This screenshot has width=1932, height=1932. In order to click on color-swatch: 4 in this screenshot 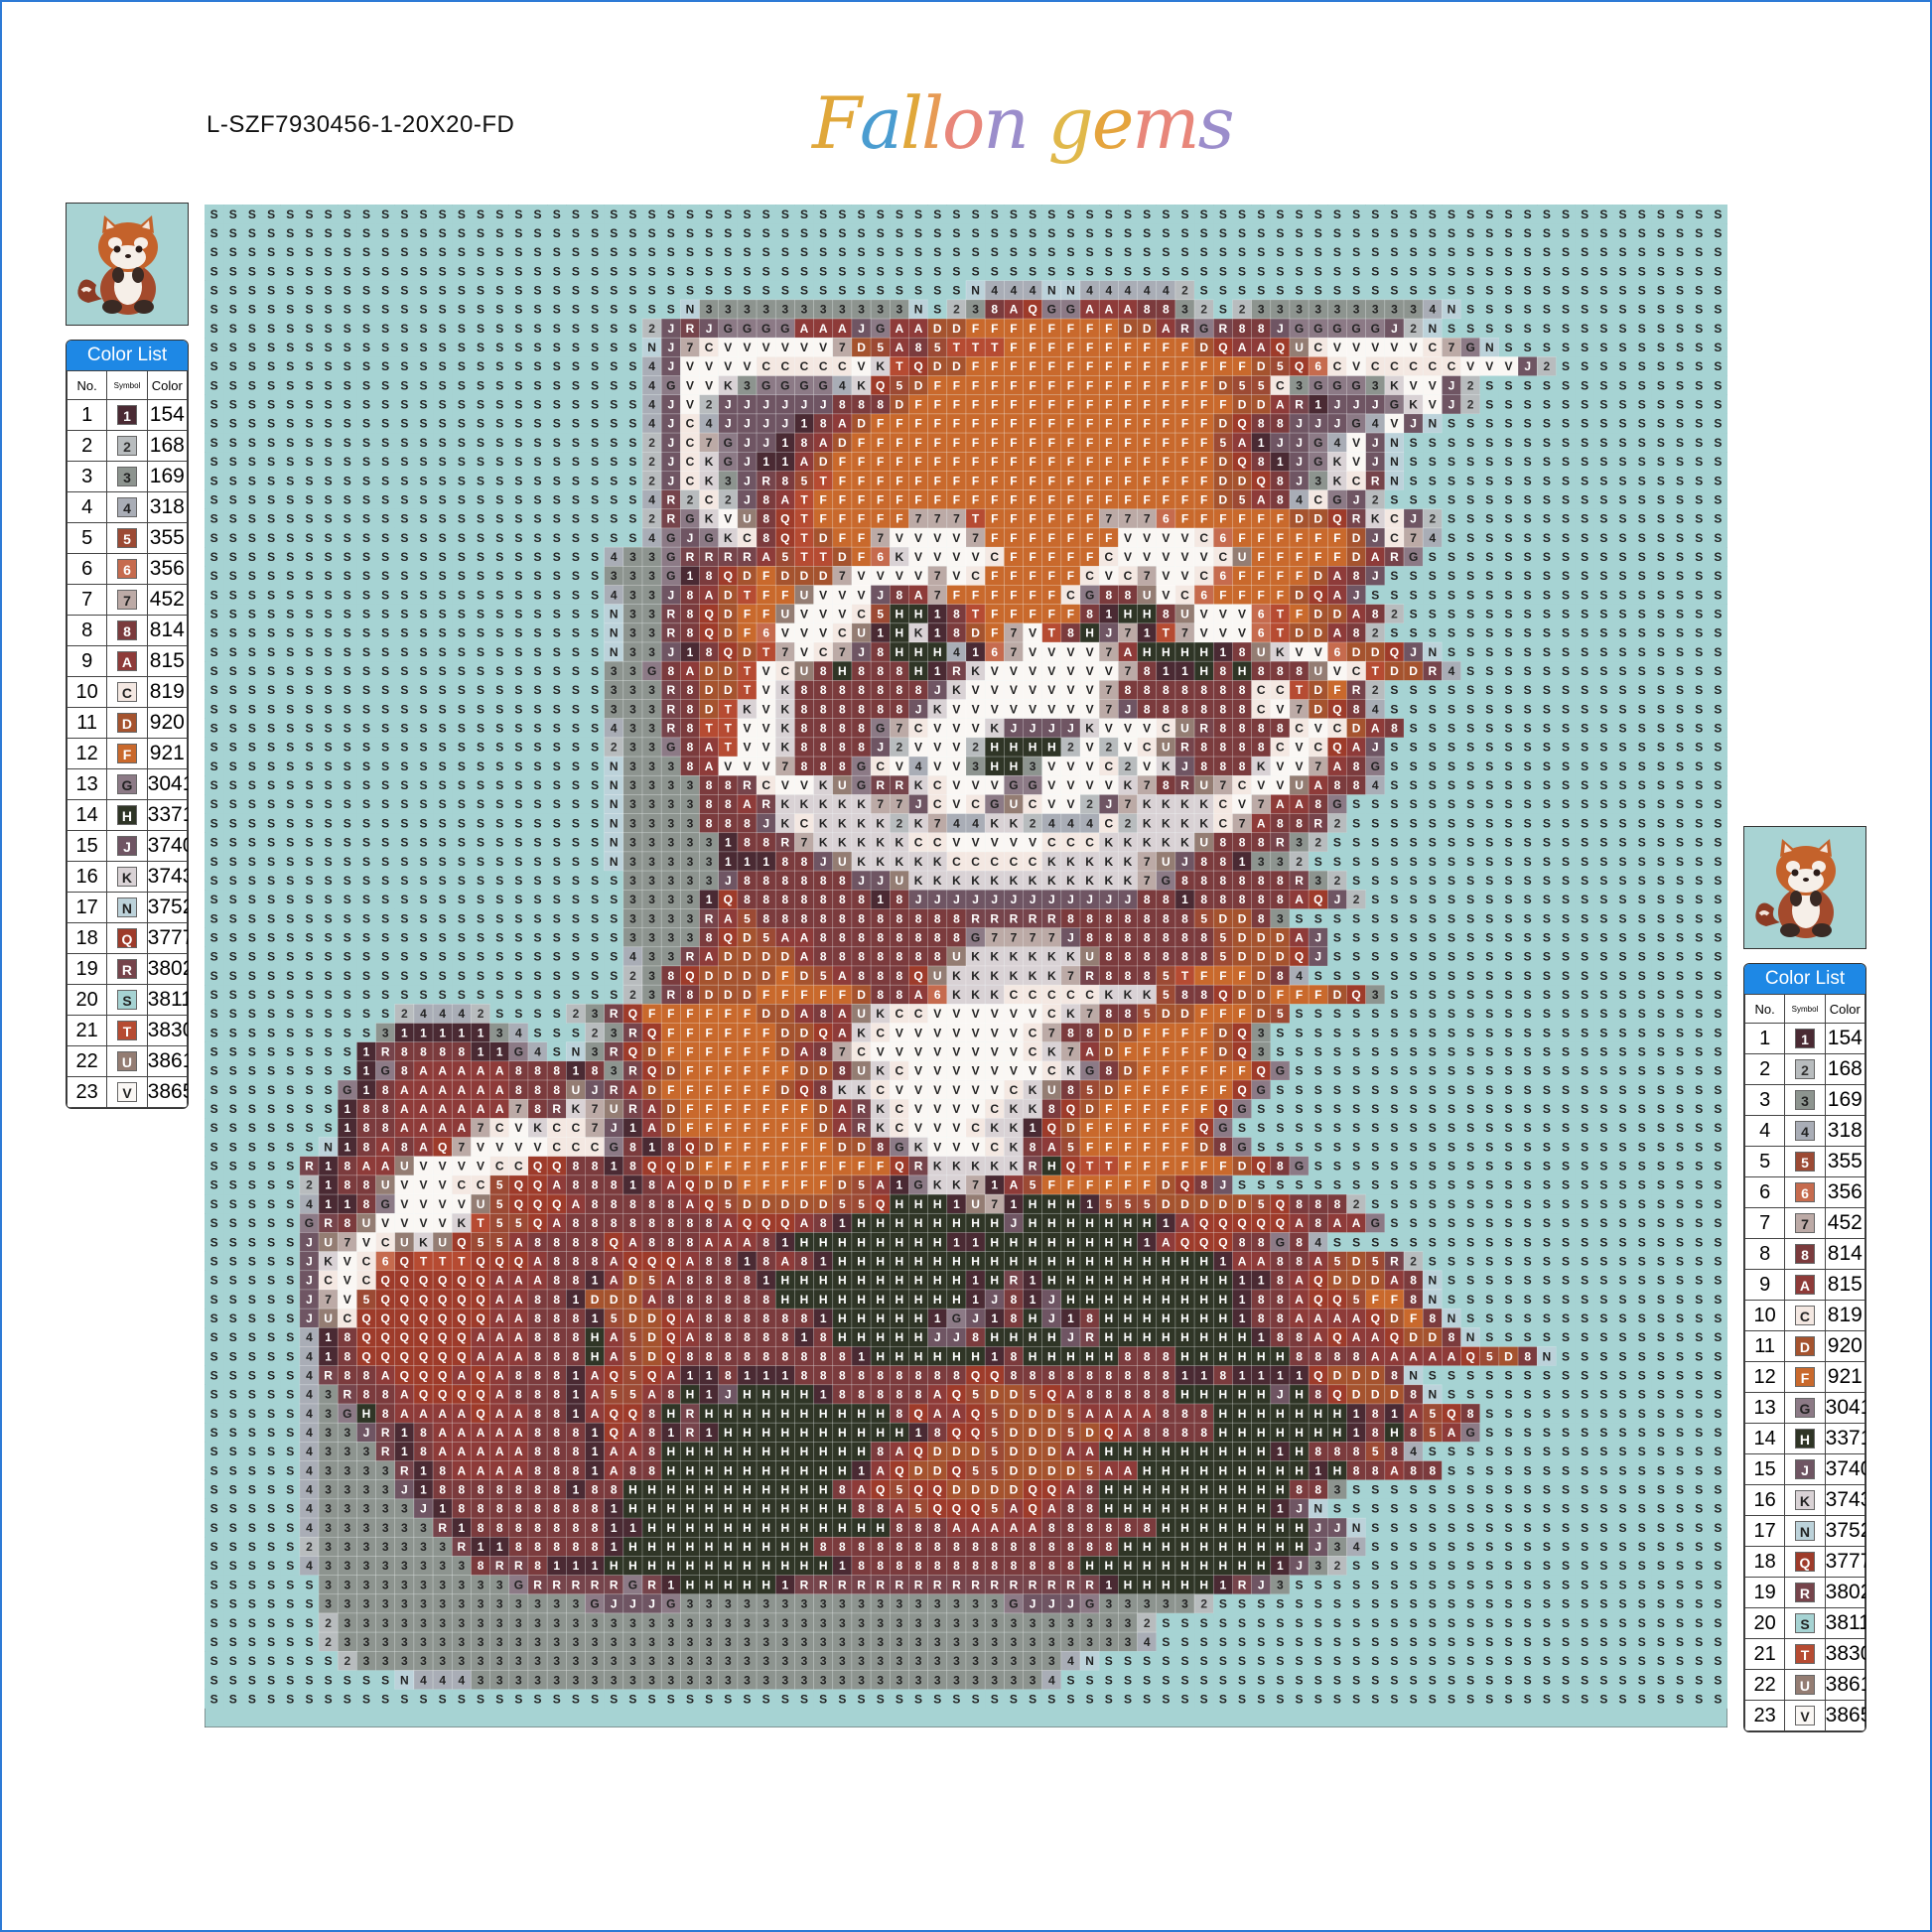, I will do `click(127, 507)`.